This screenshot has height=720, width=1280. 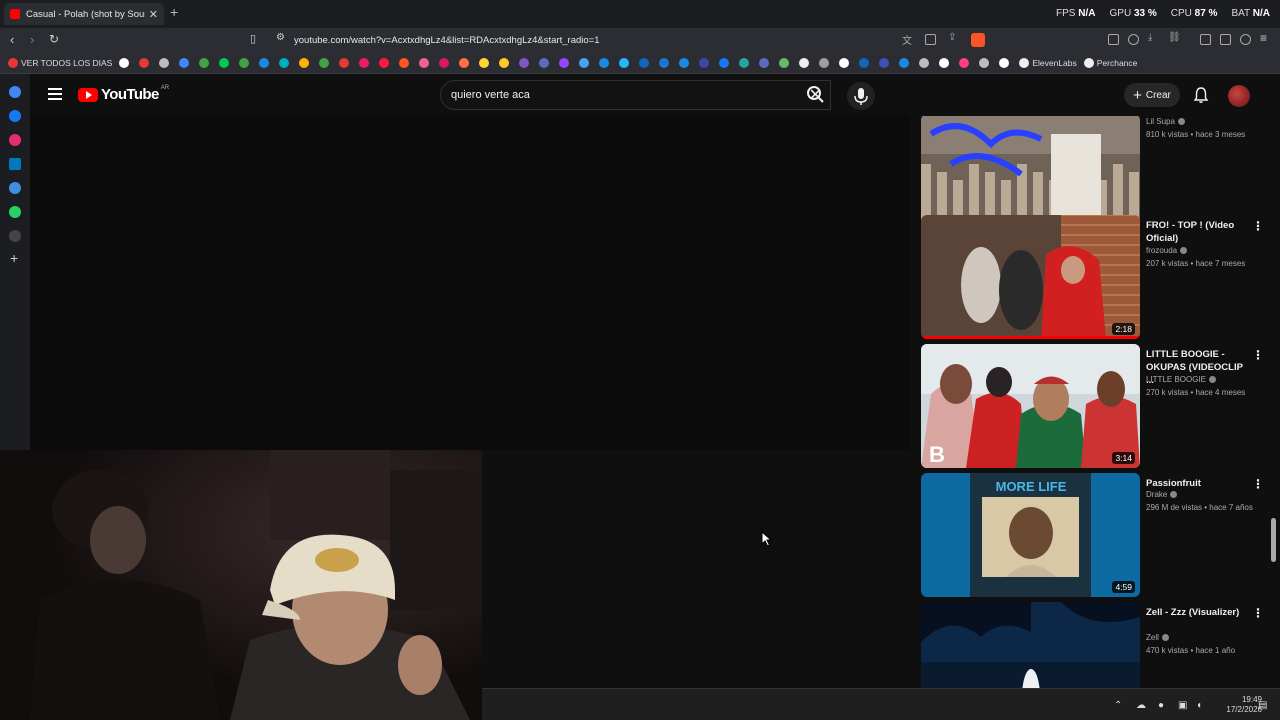 I want to click on forward-icon: ›, so click(x=32, y=39).